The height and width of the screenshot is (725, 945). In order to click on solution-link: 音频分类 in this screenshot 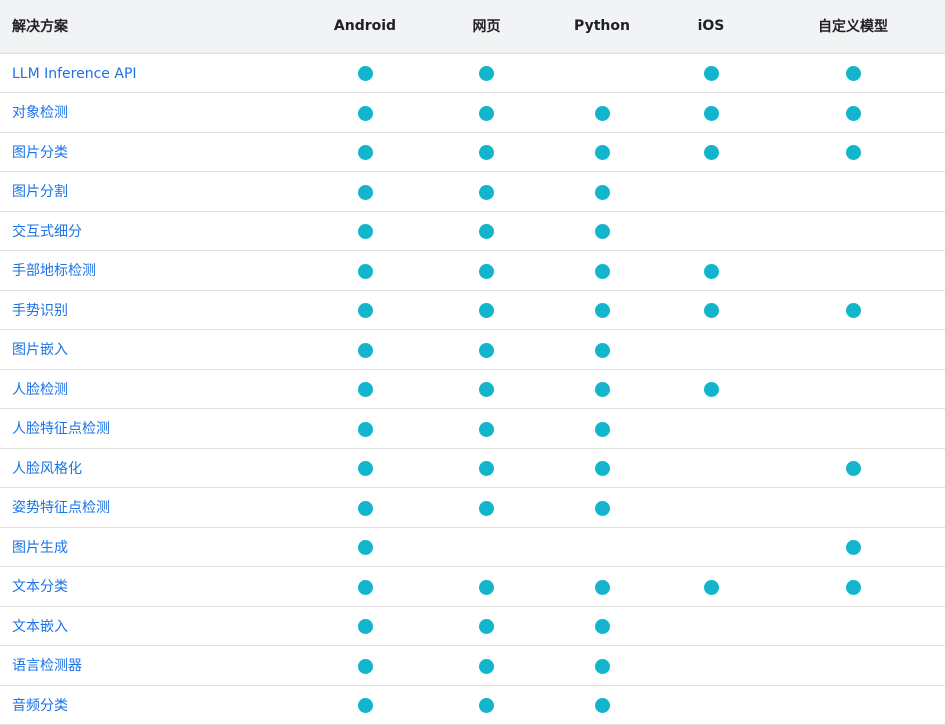, I will do `click(40, 706)`.